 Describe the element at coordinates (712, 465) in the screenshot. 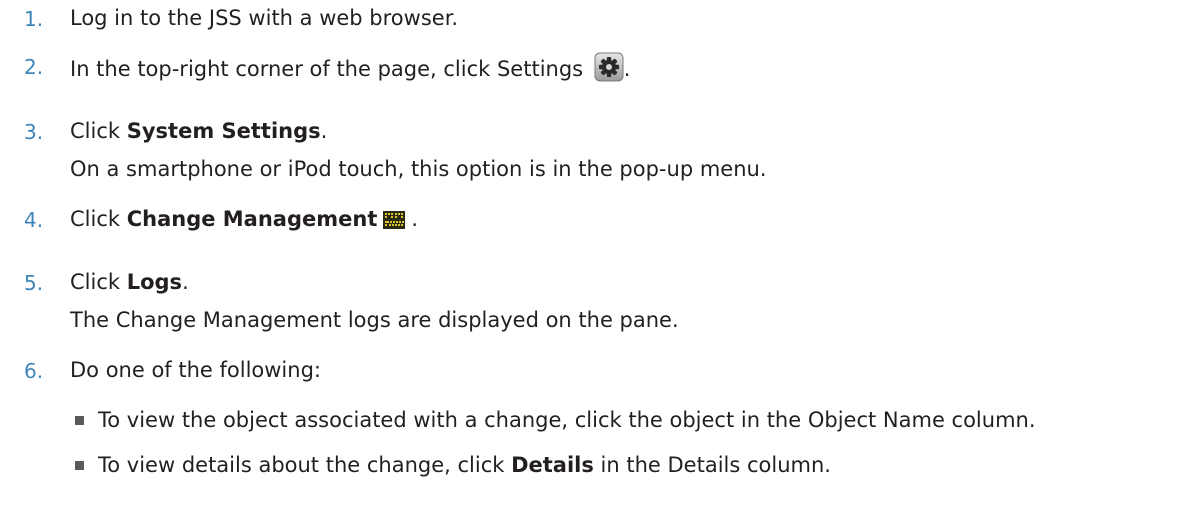

I see `bullet-text-after: in the Details column.` at that location.